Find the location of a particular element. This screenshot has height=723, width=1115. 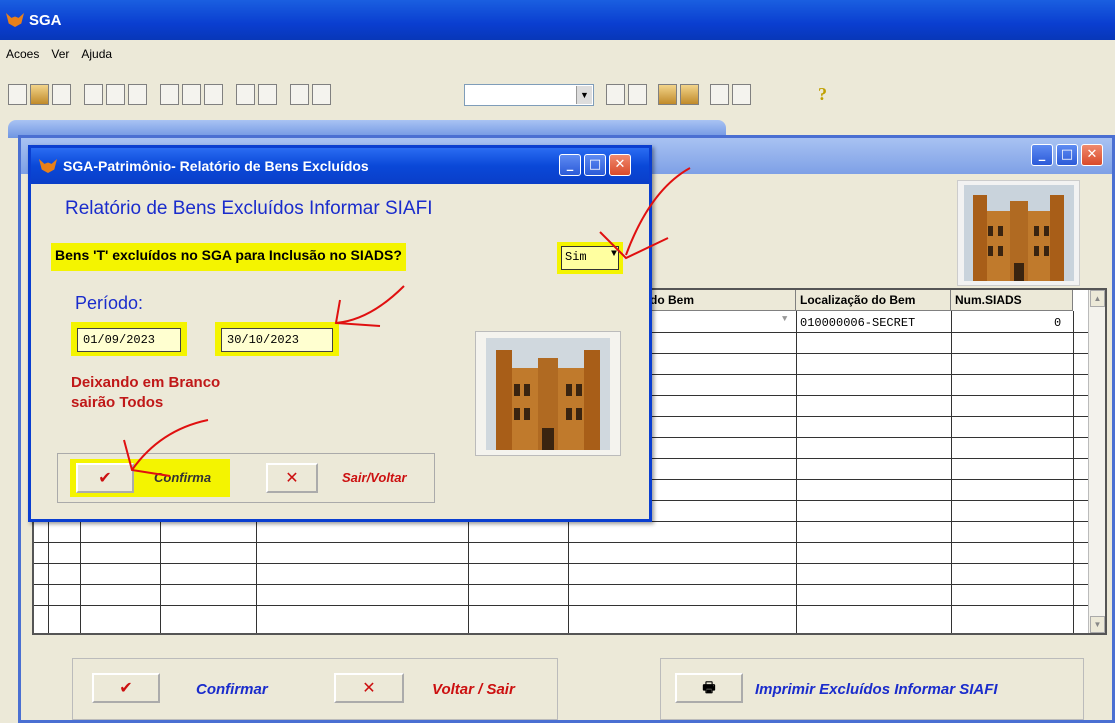

scroll-down-icon: ▼ is located at coordinates (1097, 624).